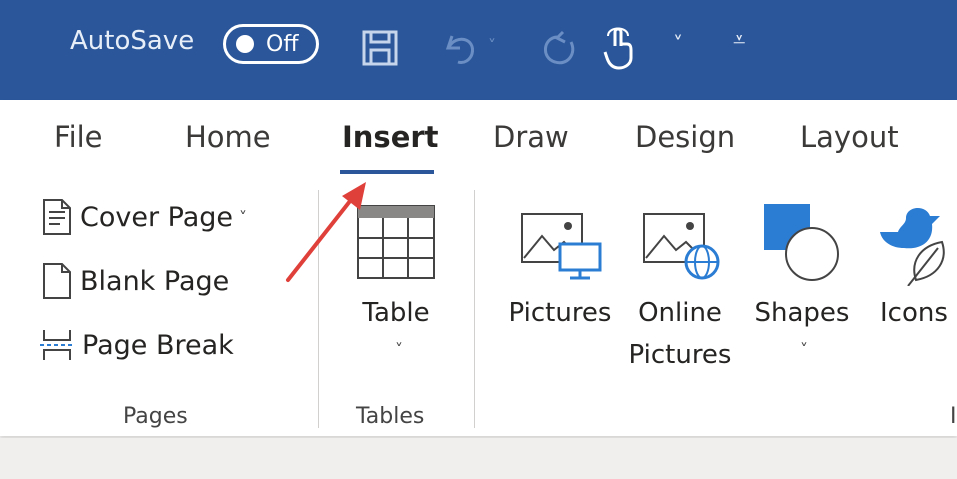  What do you see at coordinates (562, 246) in the screenshot?
I see `pictures-icon` at bounding box center [562, 246].